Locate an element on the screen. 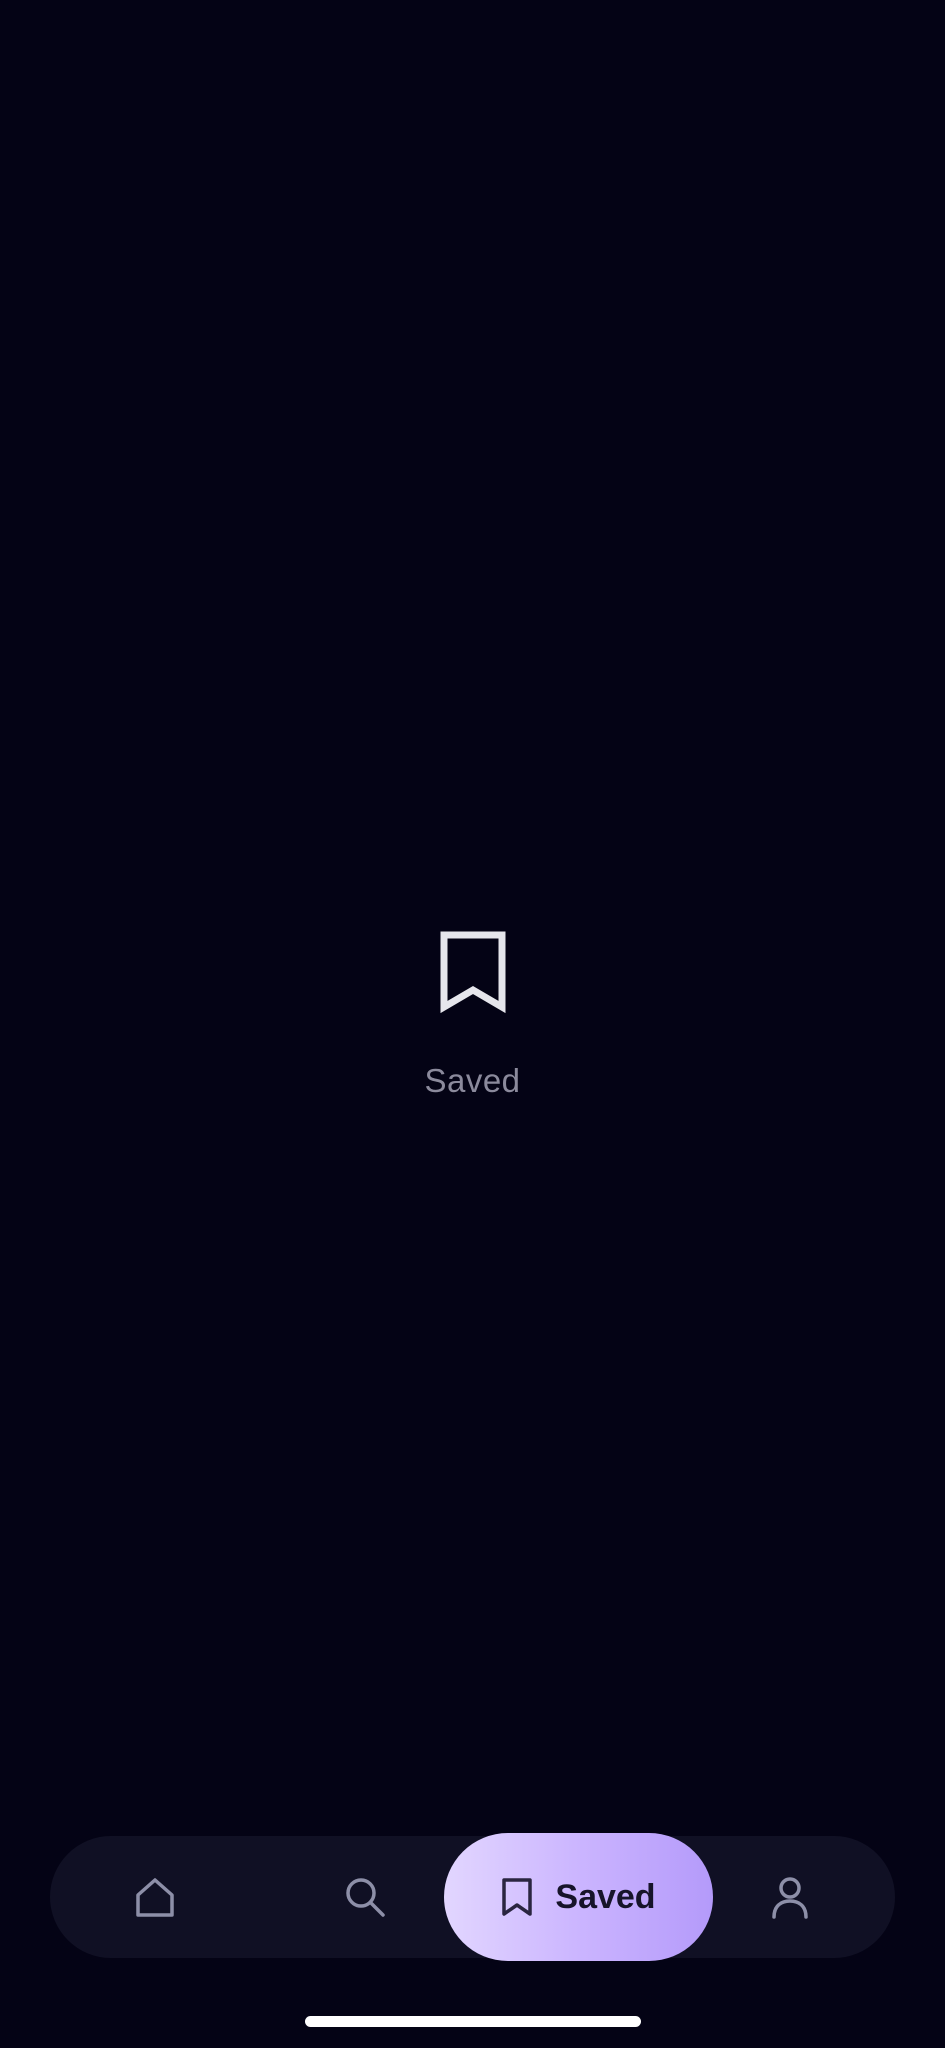  home-indicator is located at coordinates (473, 2021).